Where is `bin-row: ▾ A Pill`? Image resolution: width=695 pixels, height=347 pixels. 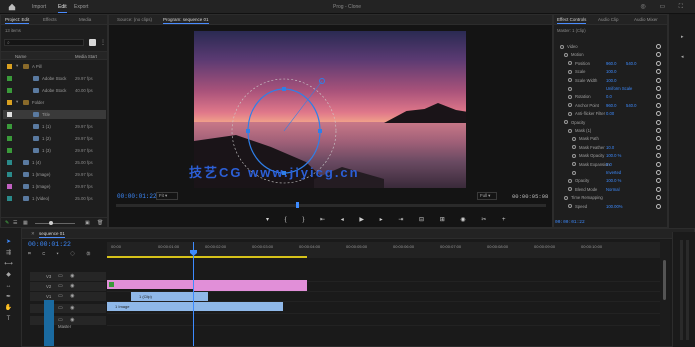 bin-row: ▾ A Pill is located at coordinates (54, 66).